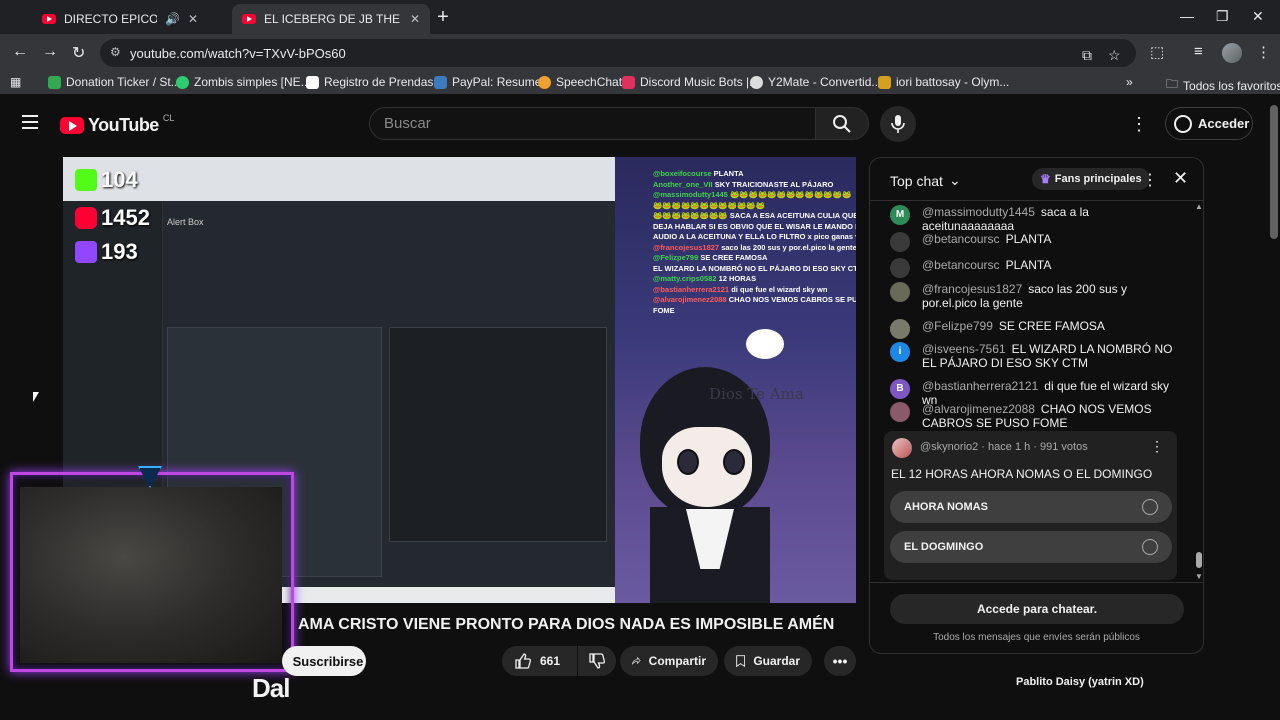 The height and width of the screenshot is (720, 1280). I want to click on search-button, so click(842, 123).